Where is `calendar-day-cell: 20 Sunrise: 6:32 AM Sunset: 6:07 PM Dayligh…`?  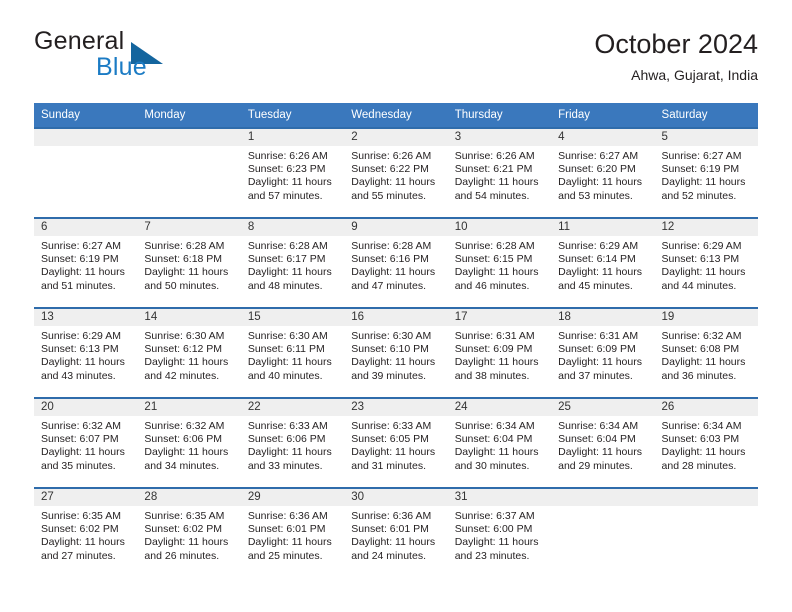
calendar-day-cell: 20 Sunrise: 6:32 AM Sunset: 6:07 PM Dayligh… is located at coordinates (86, 442).